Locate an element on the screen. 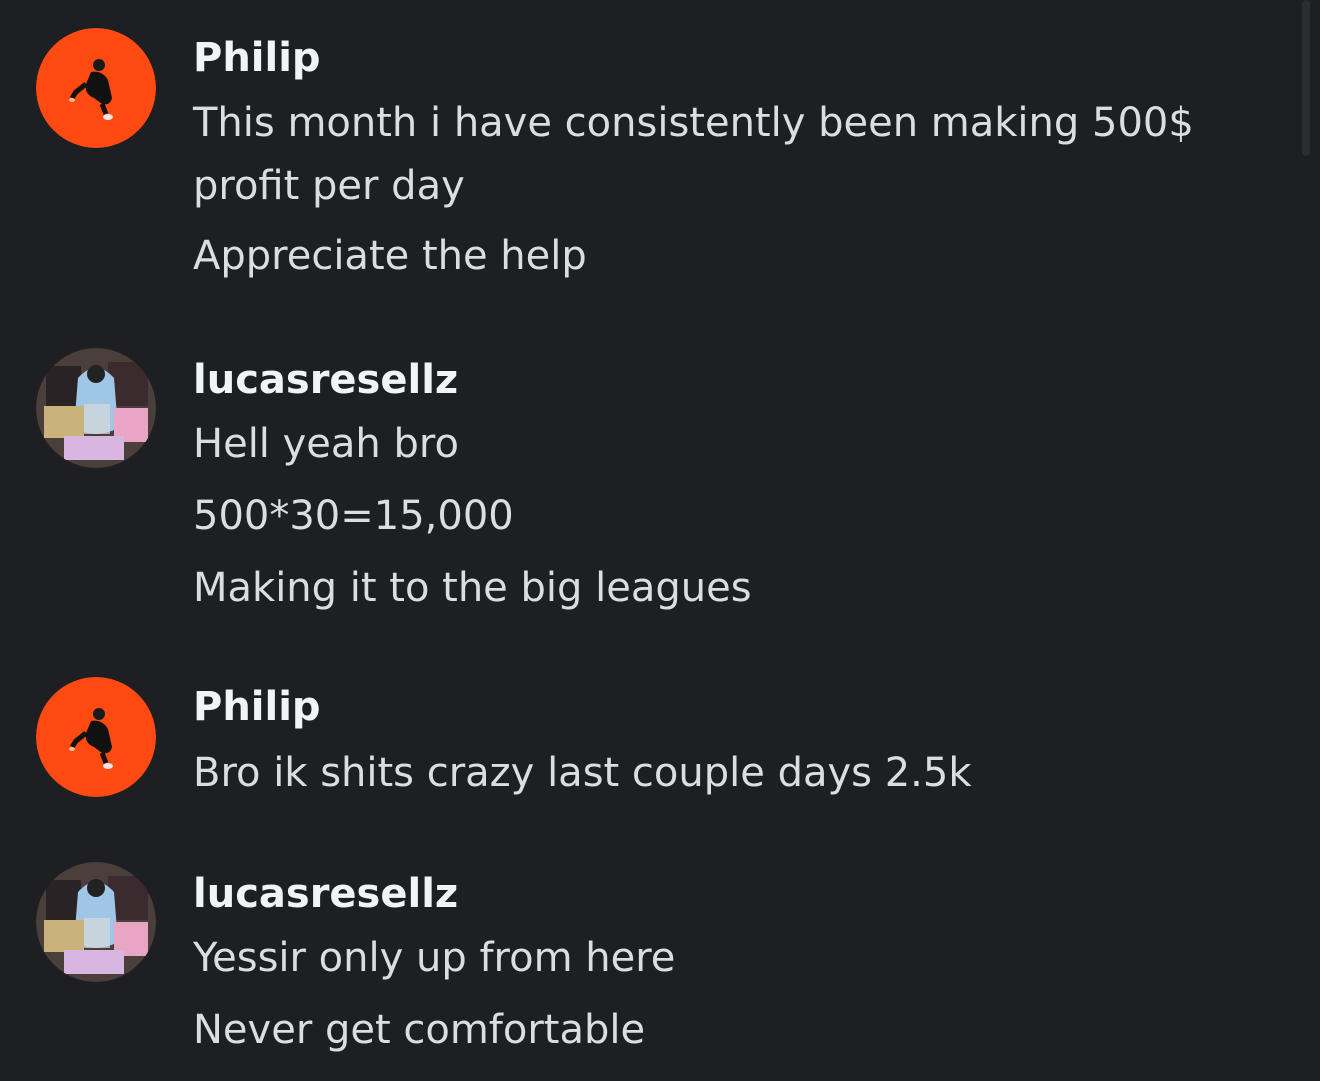 Image resolution: width=1320 pixels, height=1081 pixels. message-text: Appreciate the help is located at coordinates (390, 256).